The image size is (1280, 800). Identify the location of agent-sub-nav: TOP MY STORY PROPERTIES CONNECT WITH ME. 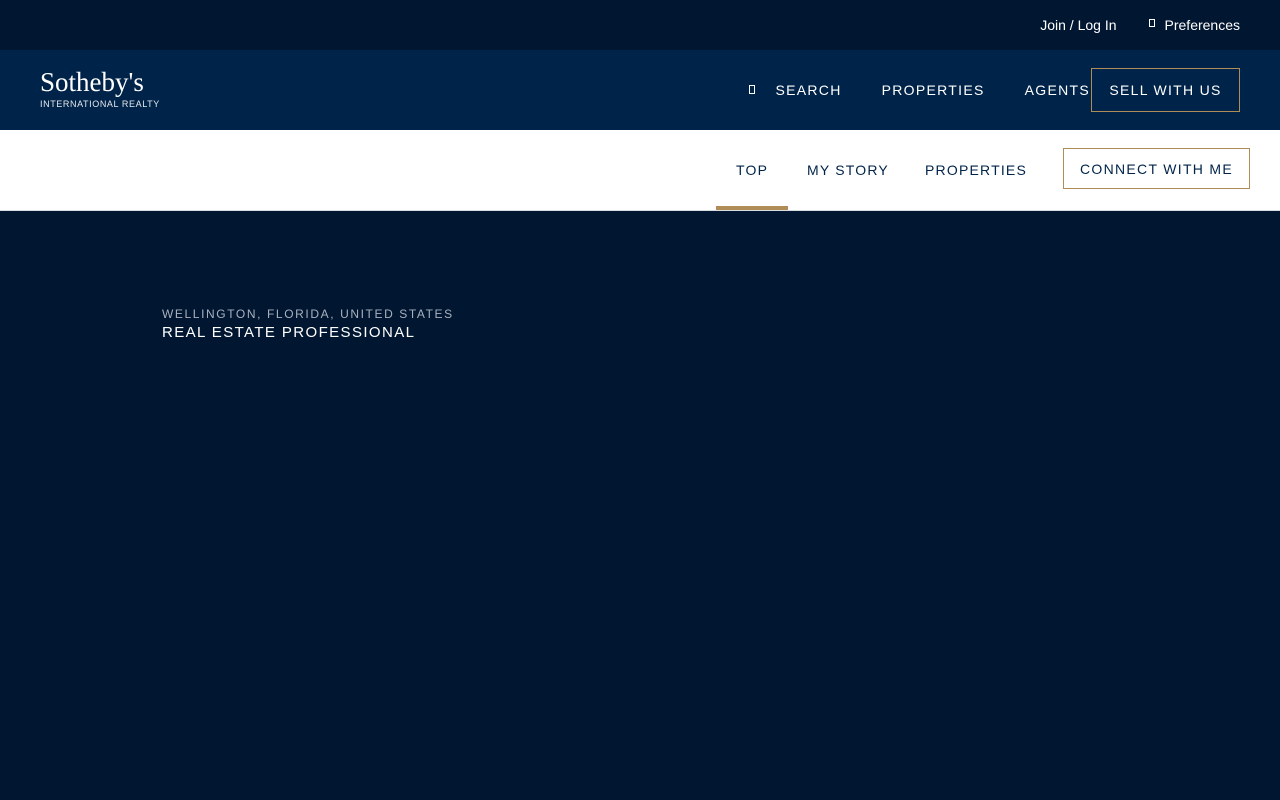
(640, 170).